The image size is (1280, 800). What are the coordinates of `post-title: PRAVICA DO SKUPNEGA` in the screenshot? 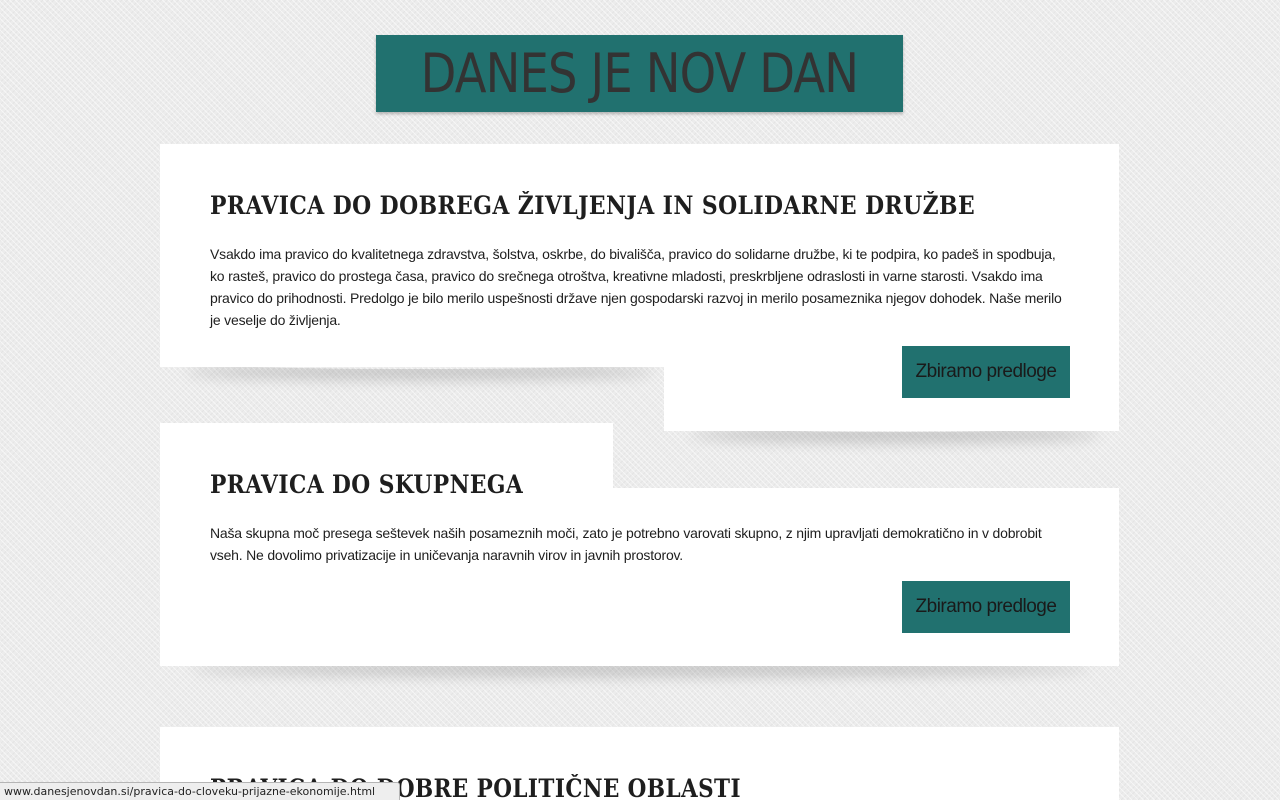 It's located at (366, 484).